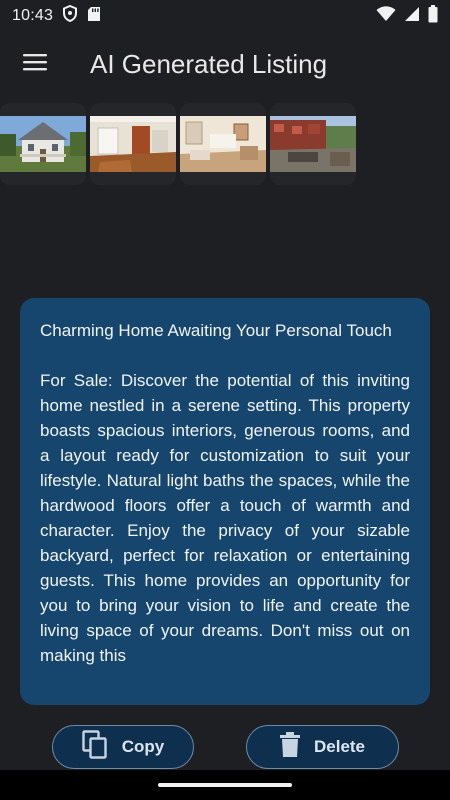 The width and height of the screenshot is (450, 800). I want to click on copy-icon, so click(95, 747).